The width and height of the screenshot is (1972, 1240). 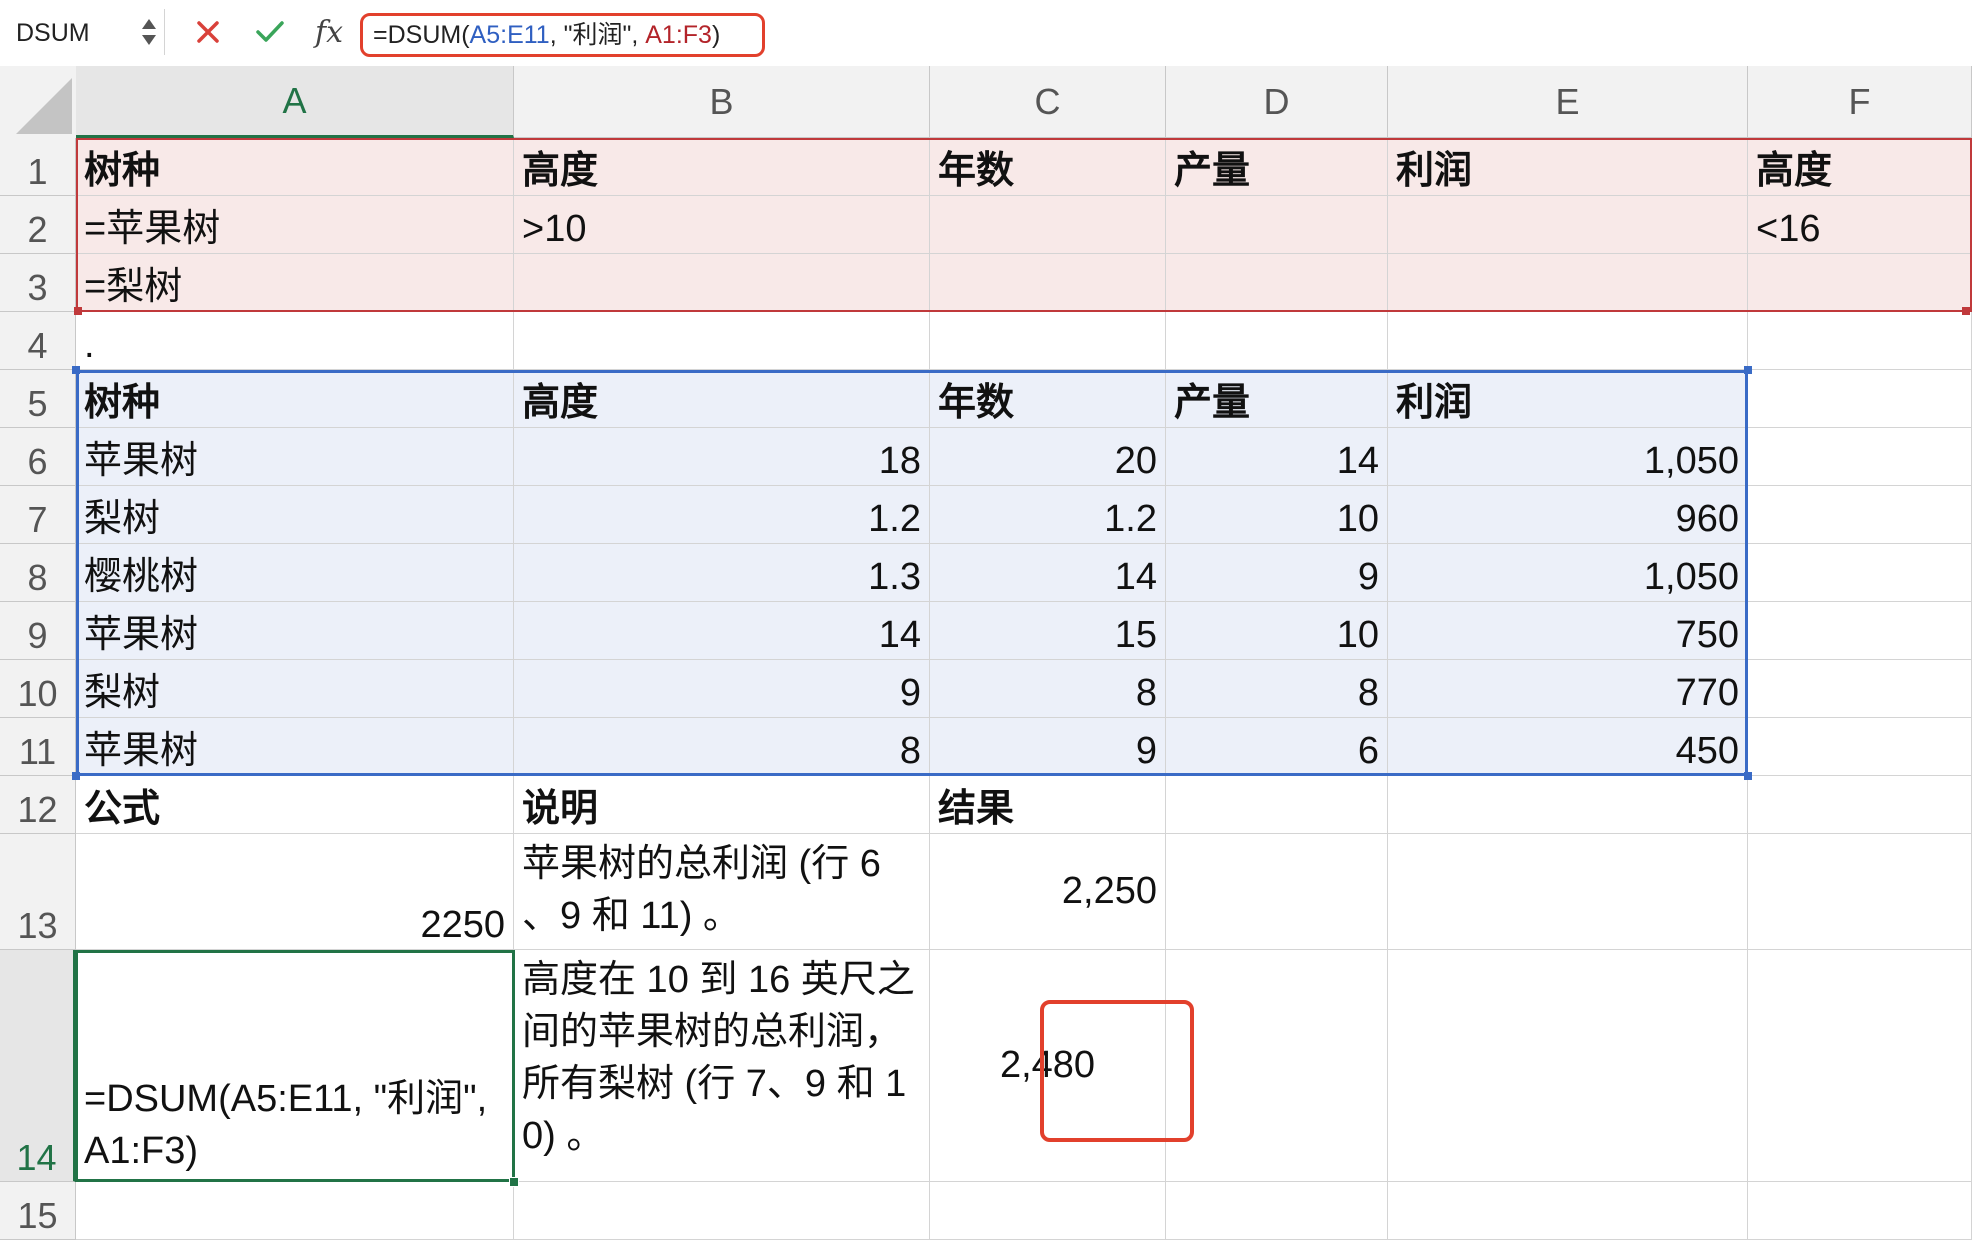 I want to click on cell-d2, so click(x=1277, y=225).